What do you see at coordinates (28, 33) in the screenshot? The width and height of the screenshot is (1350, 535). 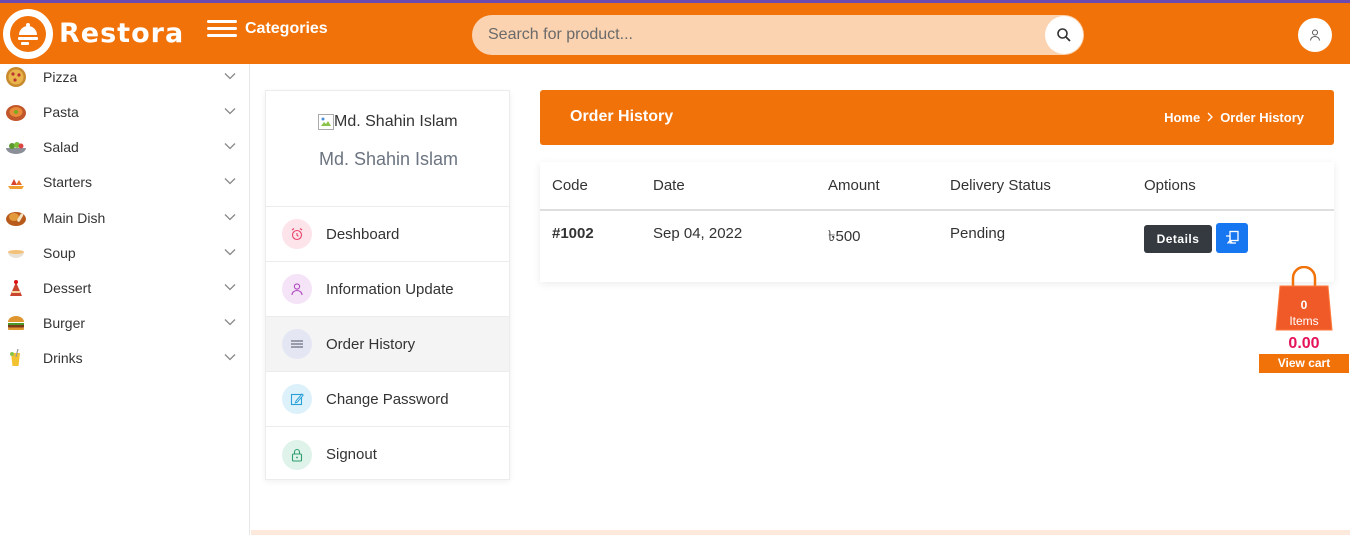 I see `restaurant-logo-icon` at bounding box center [28, 33].